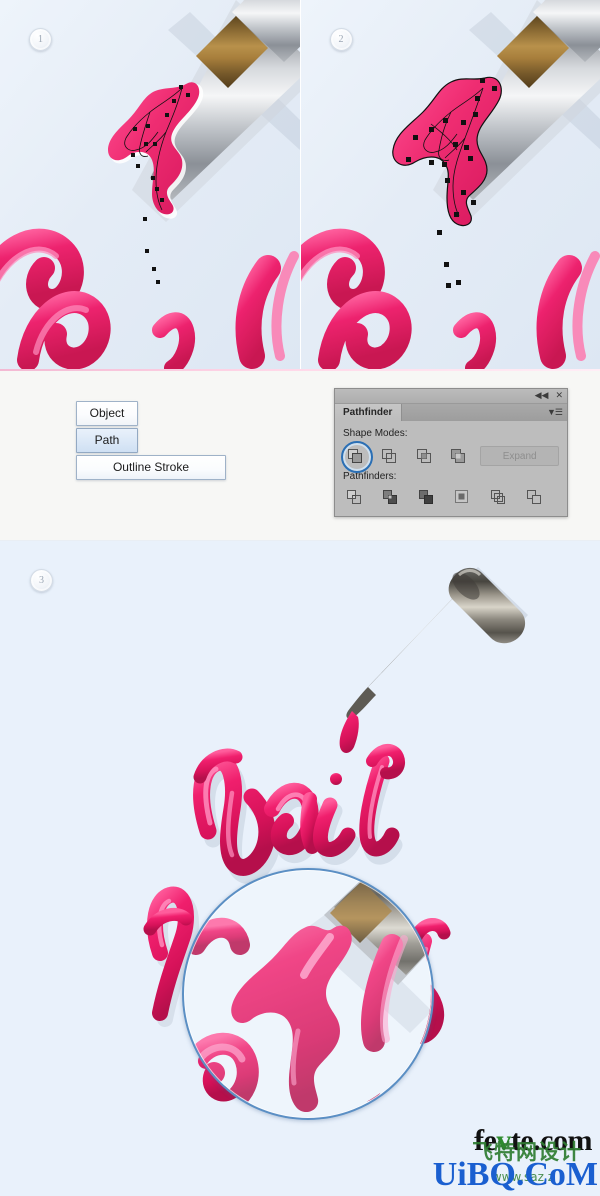 The width and height of the screenshot is (600, 1196). I want to click on collapse-double-left-icon: ◀◀, so click(542, 396).